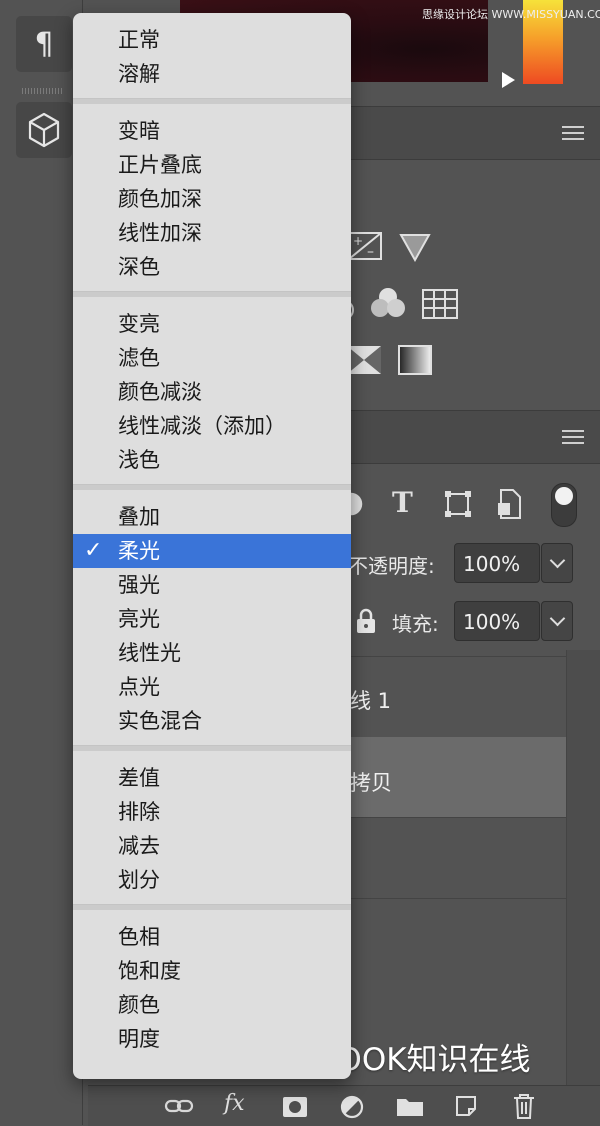 Image resolution: width=600 pixels, height=1126 pixels. What do you see at coordinates (139, 40) in the screenshot?
I see `menu-item-label: 正常` at bounding box center [139, 40].